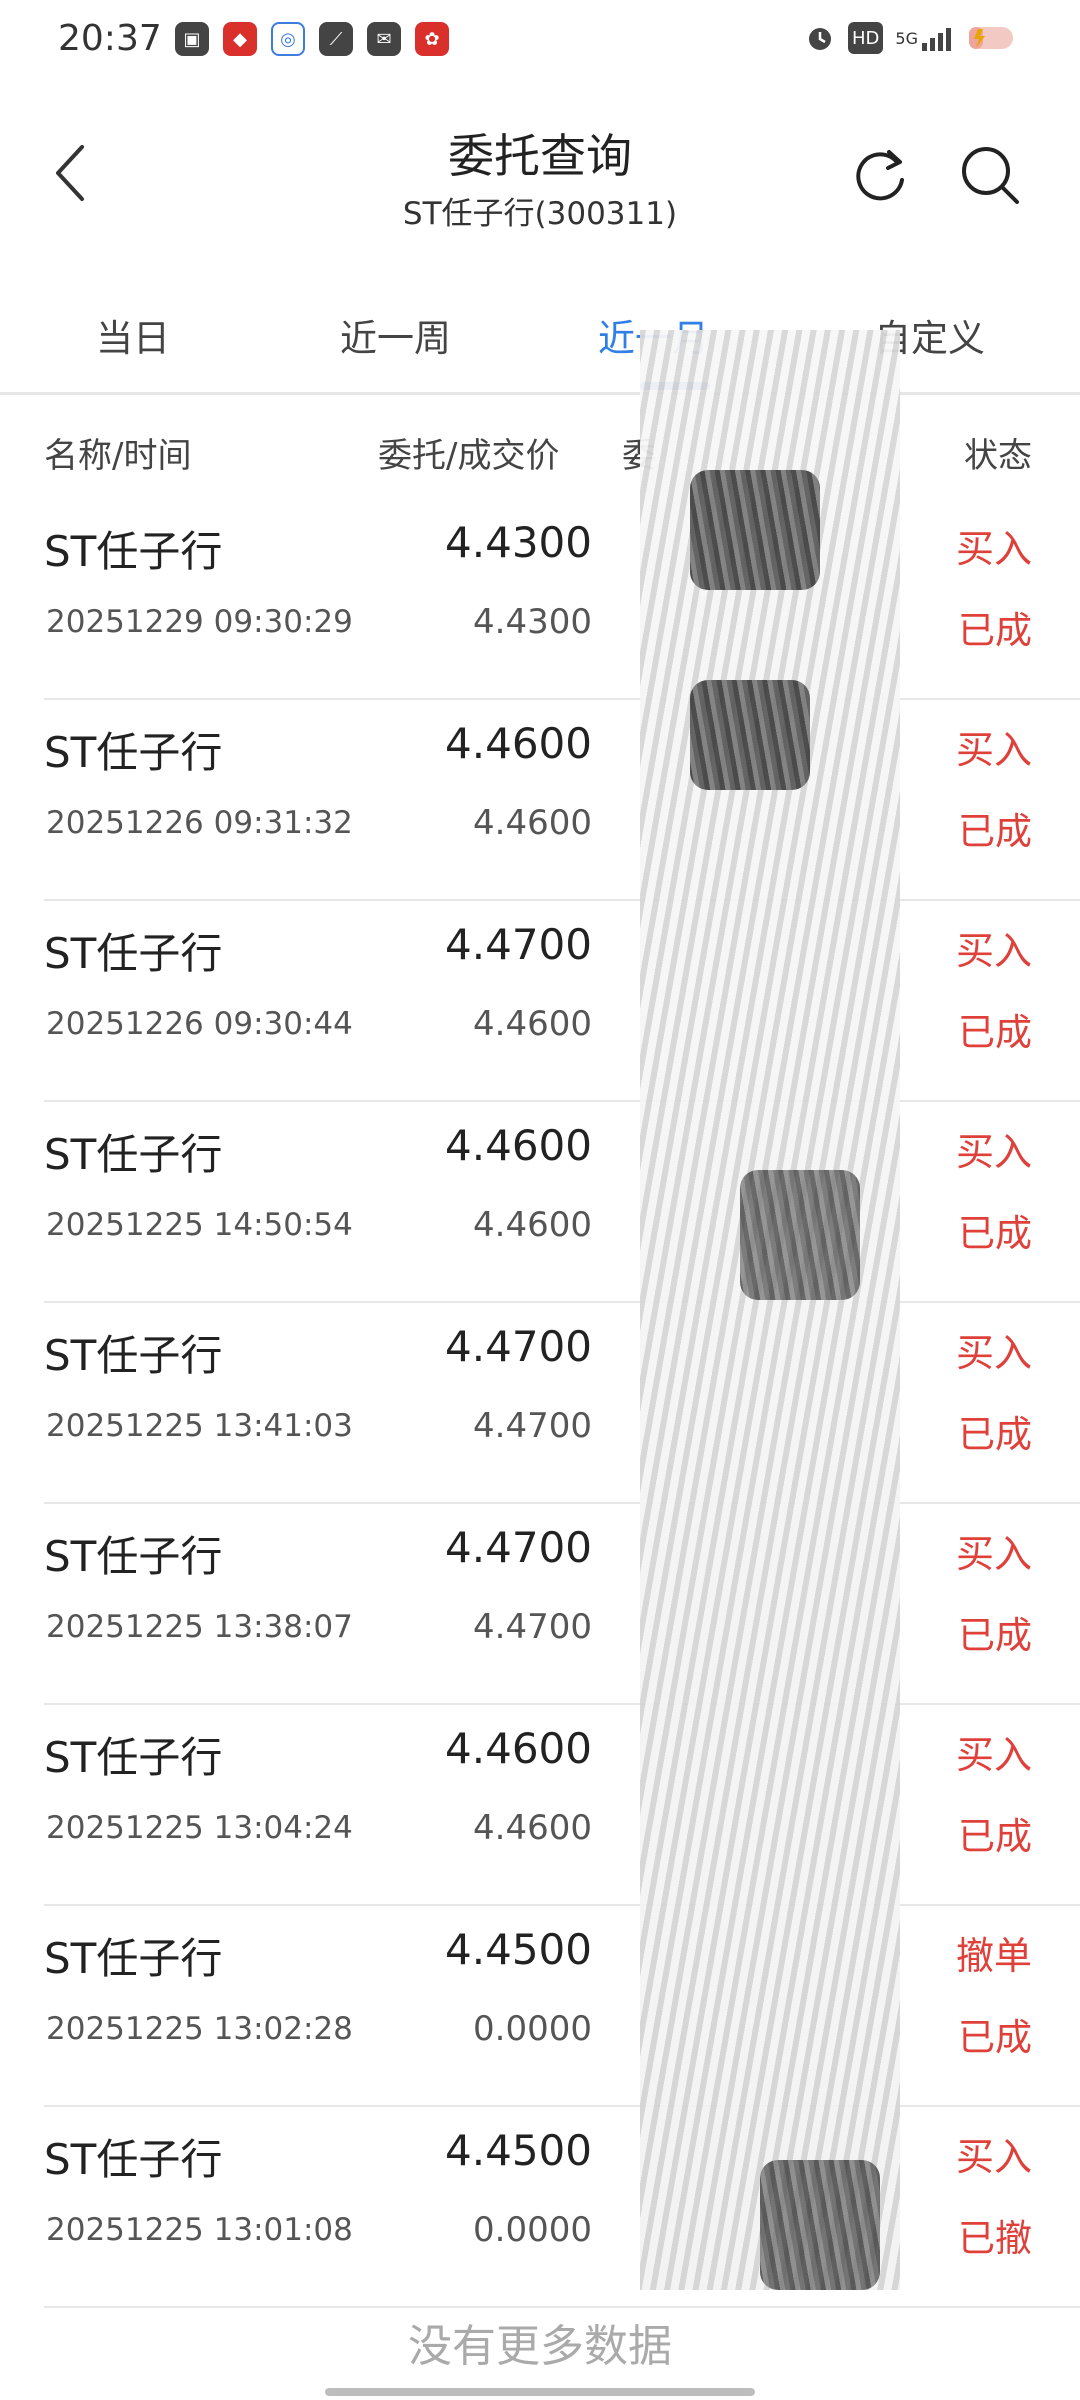  I want to click on tab-week: 近一周, so click(395, 335).